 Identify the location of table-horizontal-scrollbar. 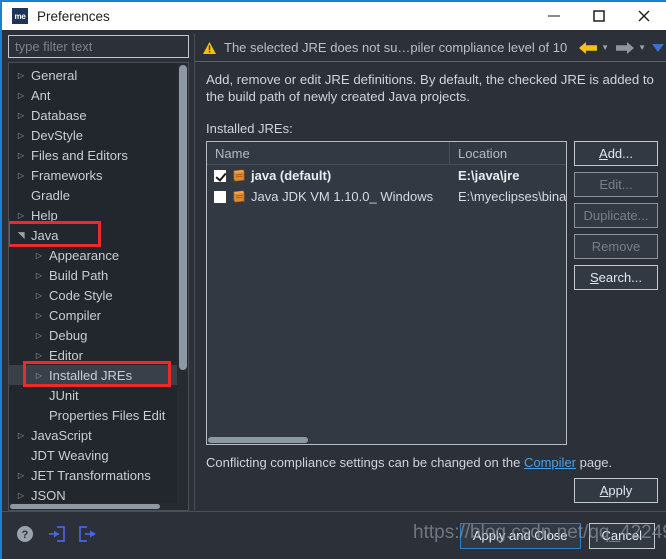
(386, 440).